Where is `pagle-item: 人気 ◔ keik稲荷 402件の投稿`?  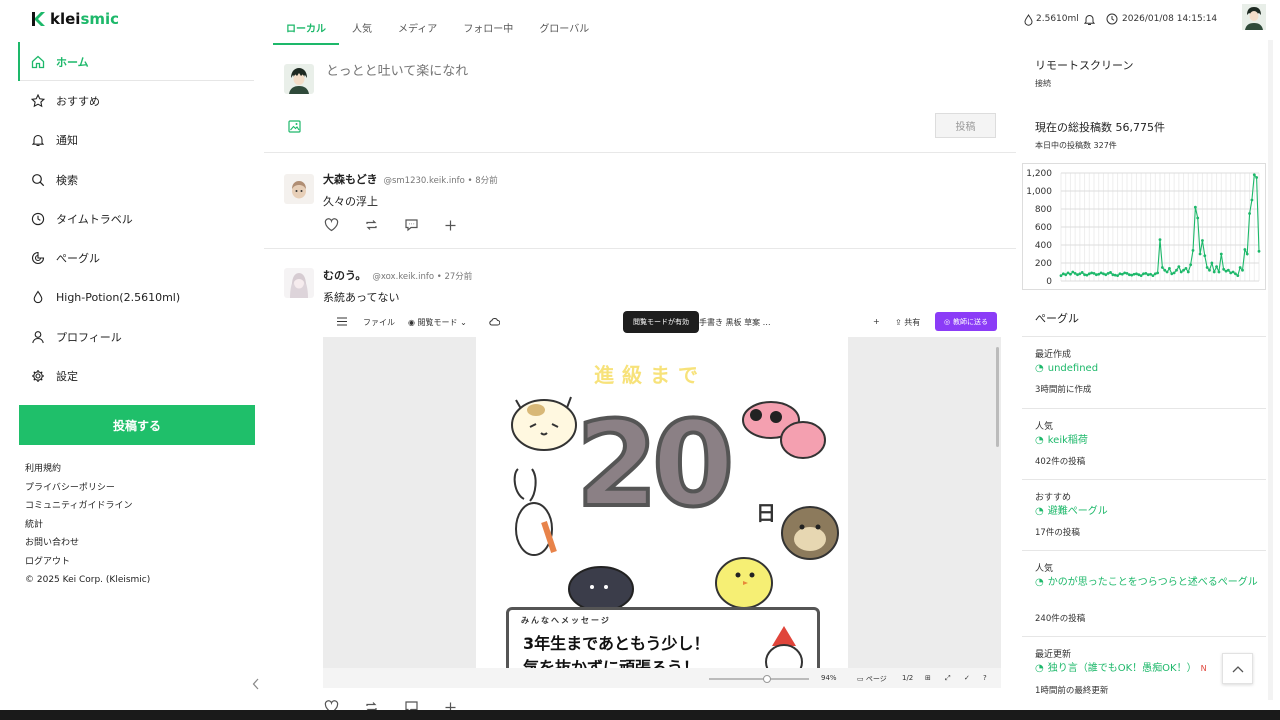 pagle-item: 人気 ◔ keik稲荷 402件の投稿 is located at coordinates (1144, 443).